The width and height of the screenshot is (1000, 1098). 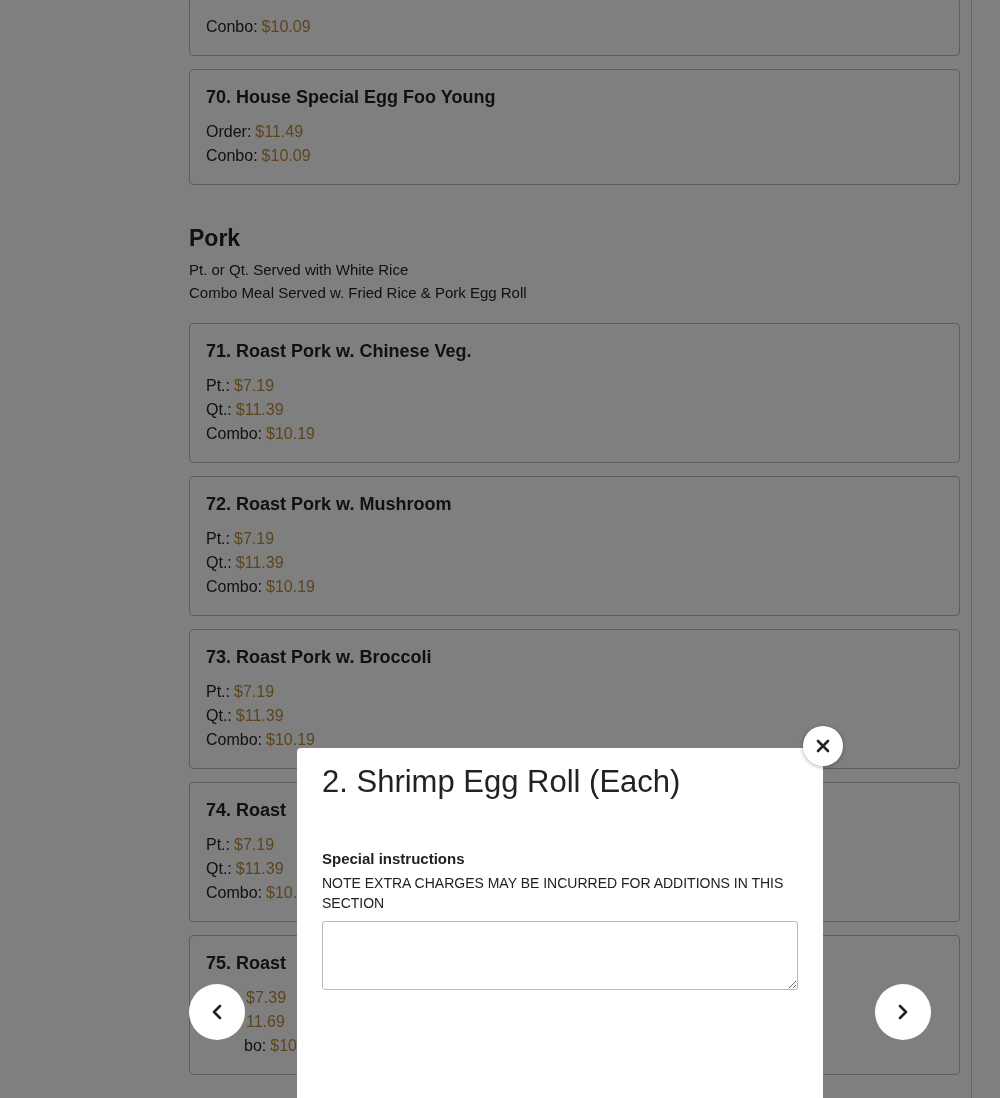 I want to click on price-label: bo:, so click(x=255, y=1046).